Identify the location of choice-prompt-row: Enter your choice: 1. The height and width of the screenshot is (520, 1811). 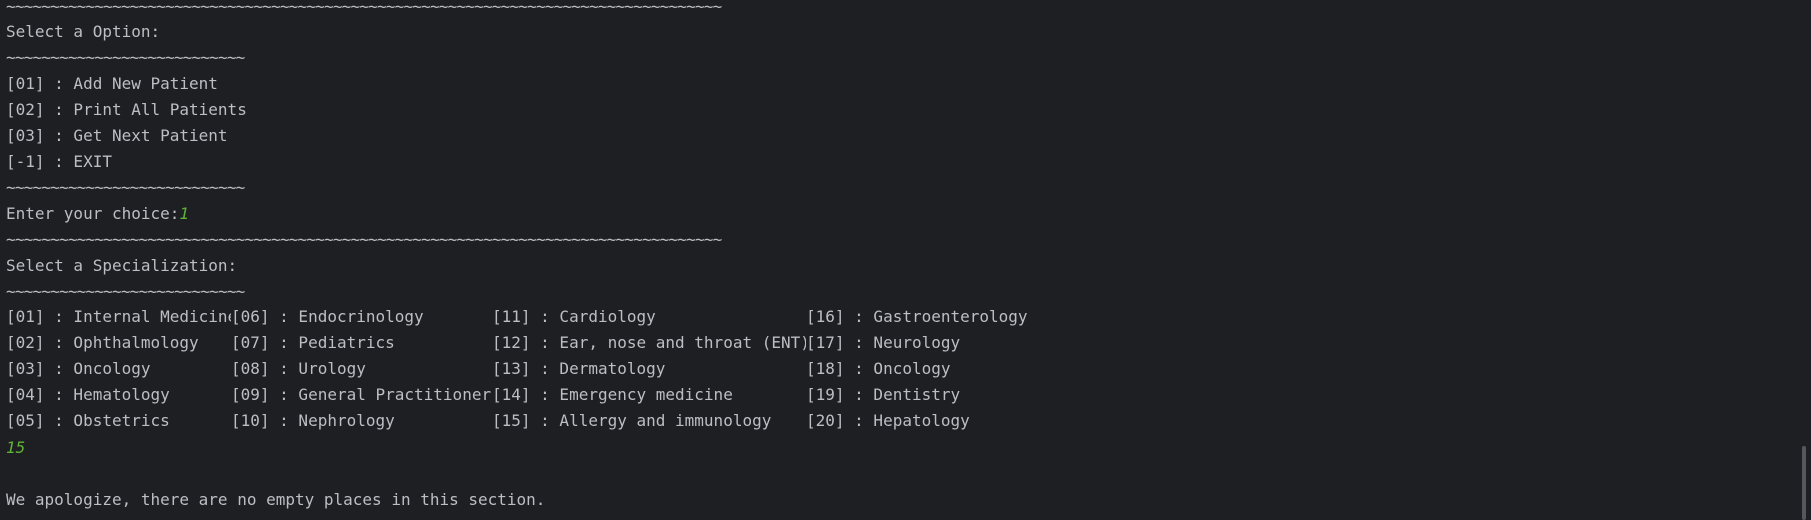
(97, 214).